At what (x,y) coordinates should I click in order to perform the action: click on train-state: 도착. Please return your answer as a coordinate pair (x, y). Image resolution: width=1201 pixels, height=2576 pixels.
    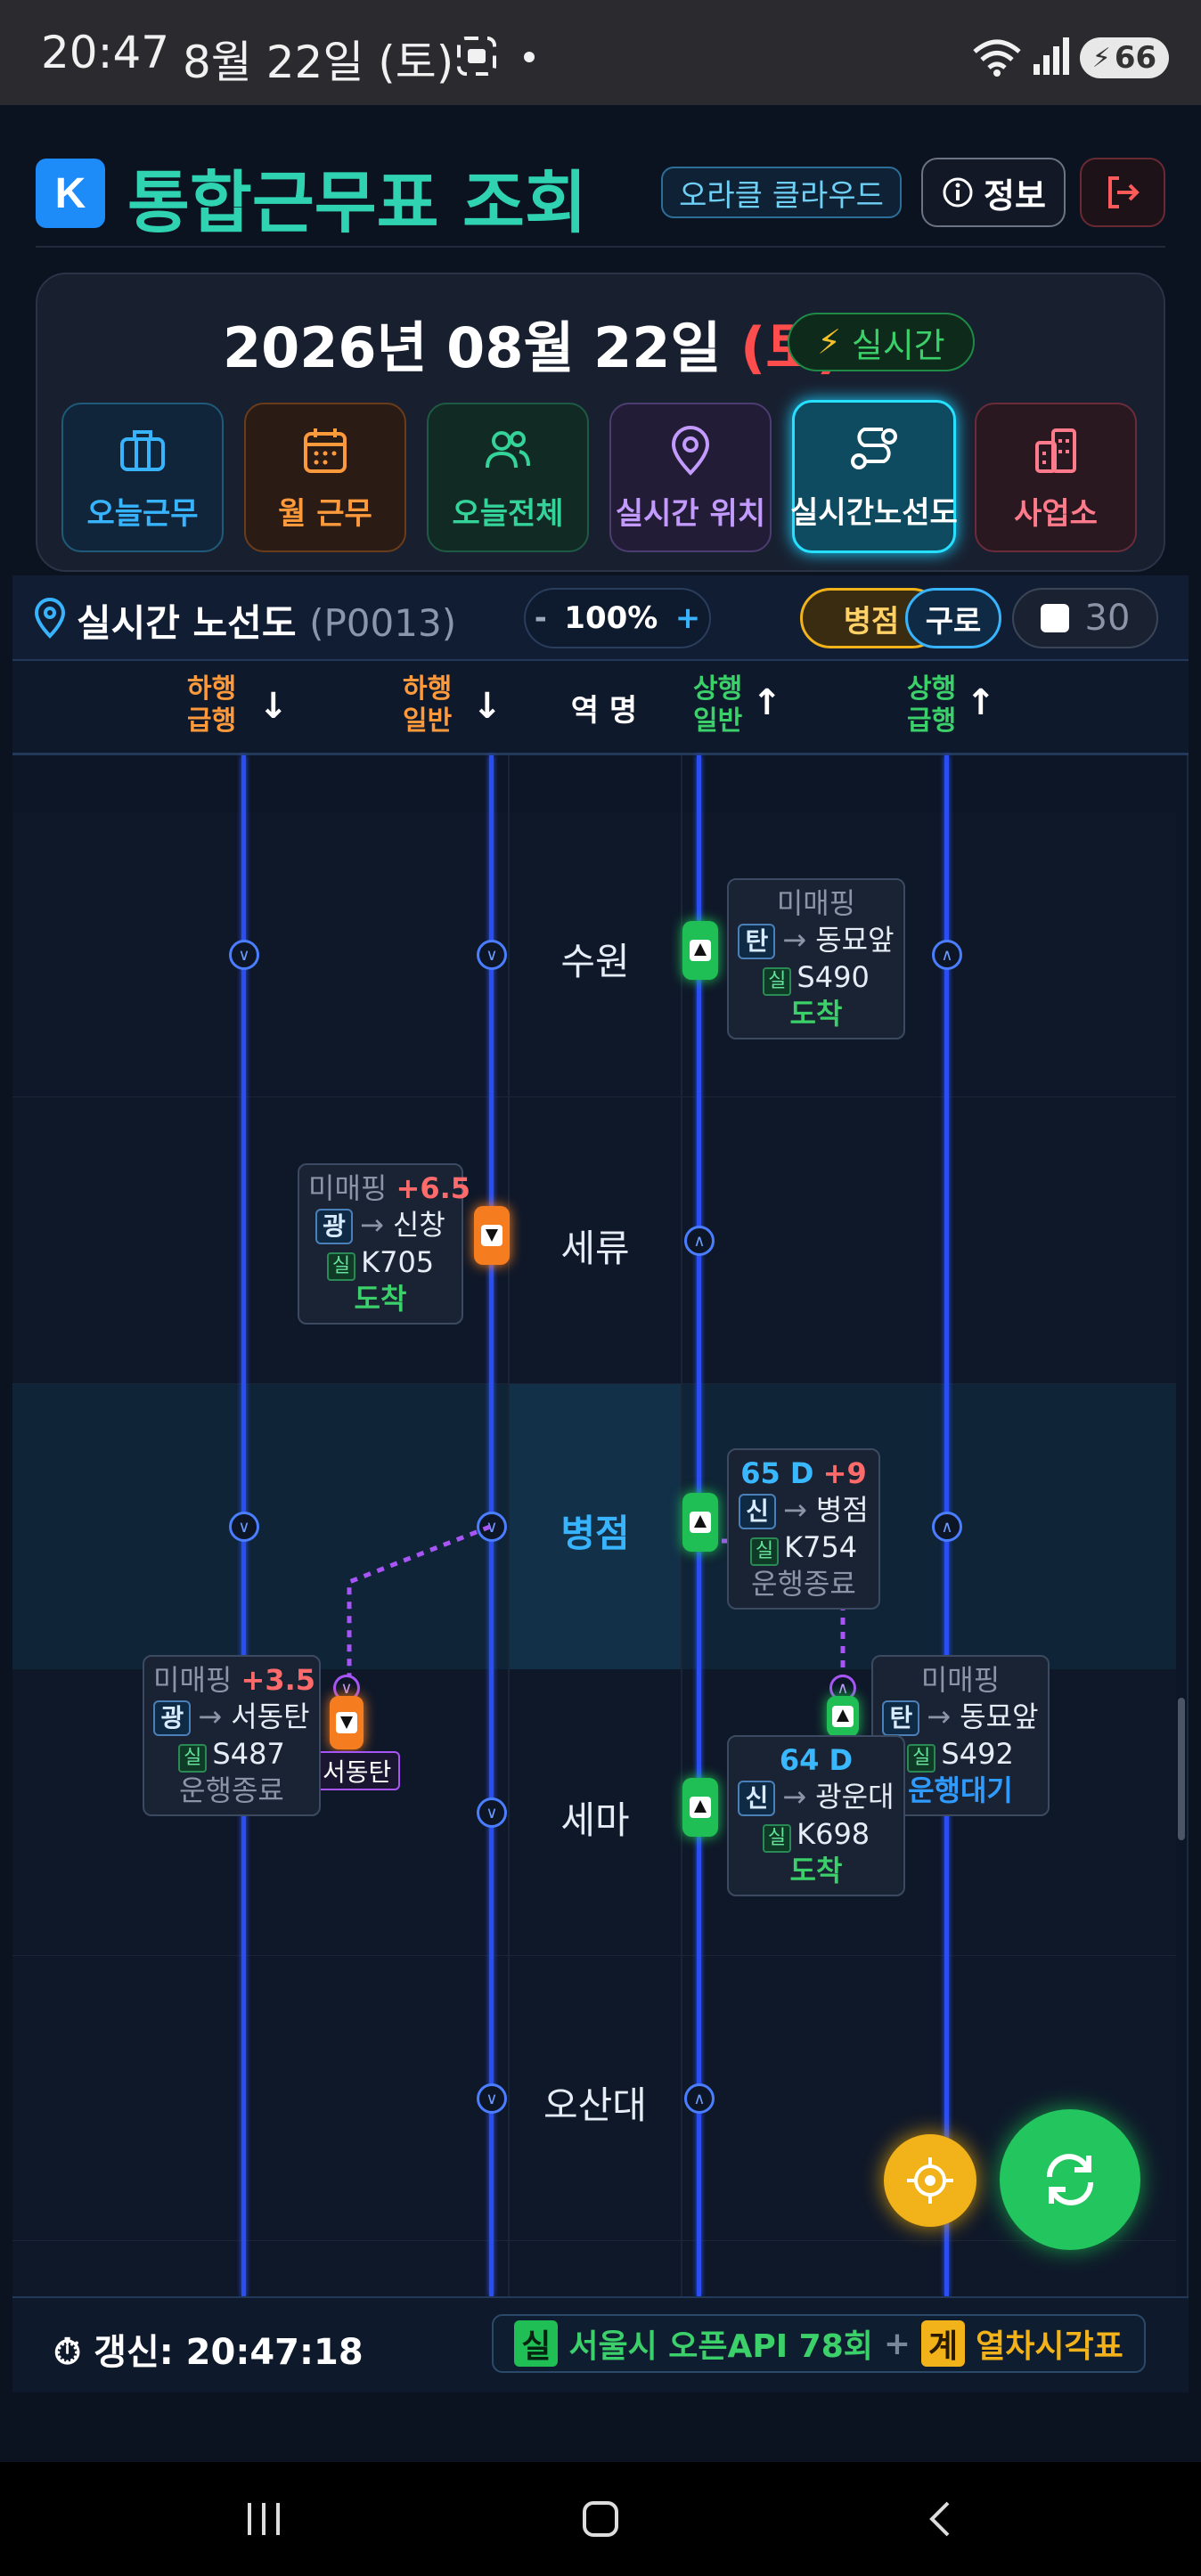
    Looking at the image, I should click on (381, 1299).